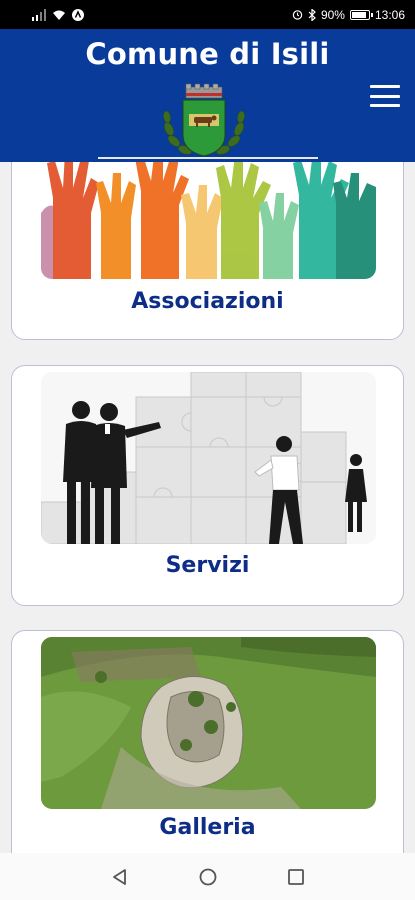  I want to click on menu-button, so click(385, 96).